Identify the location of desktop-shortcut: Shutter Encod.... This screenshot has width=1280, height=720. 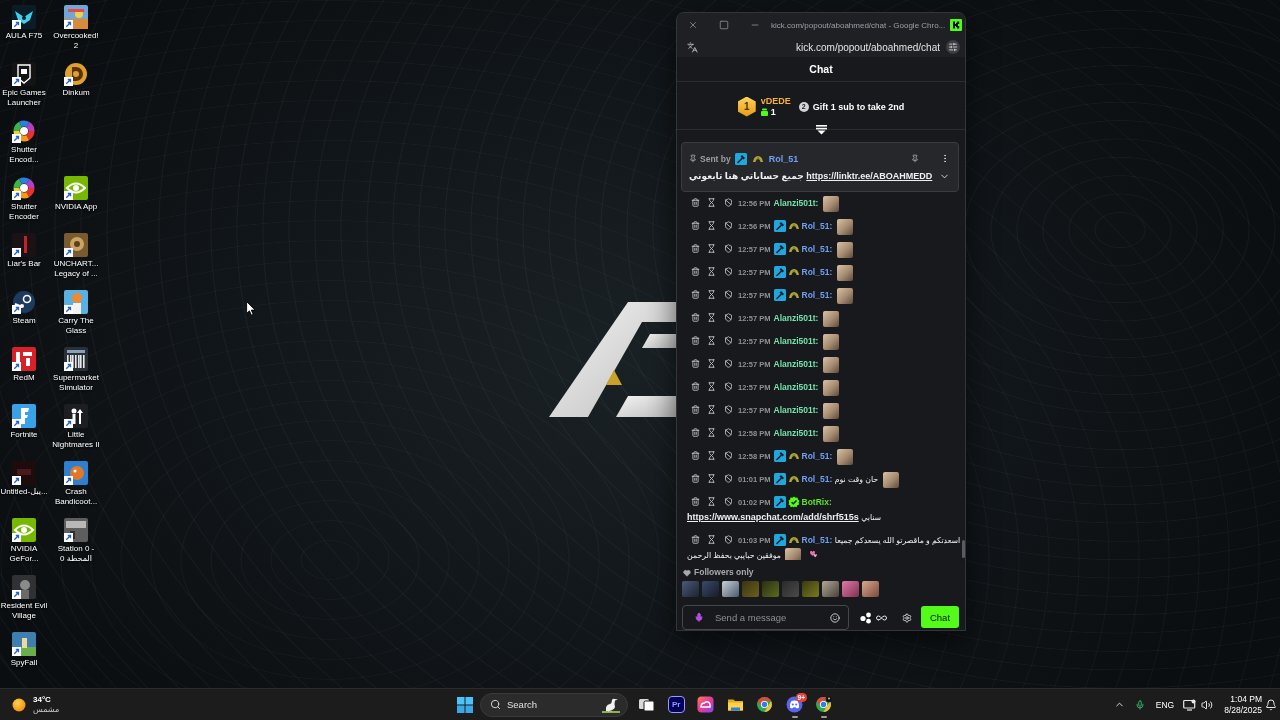
(25, 141).